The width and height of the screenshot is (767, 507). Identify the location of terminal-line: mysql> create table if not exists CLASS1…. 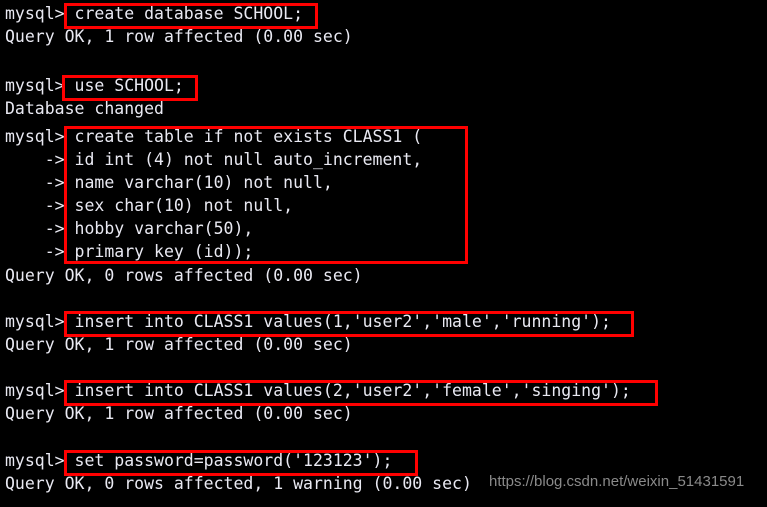
(214, 136).